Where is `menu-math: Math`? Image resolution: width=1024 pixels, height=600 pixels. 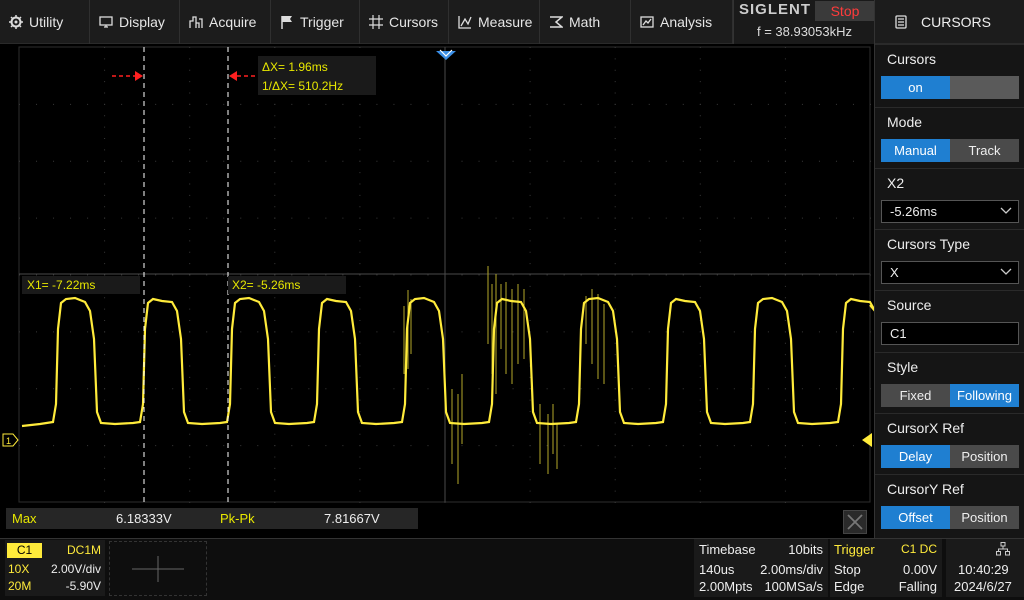
menu-math: Math is located at coordinates (585, 22).